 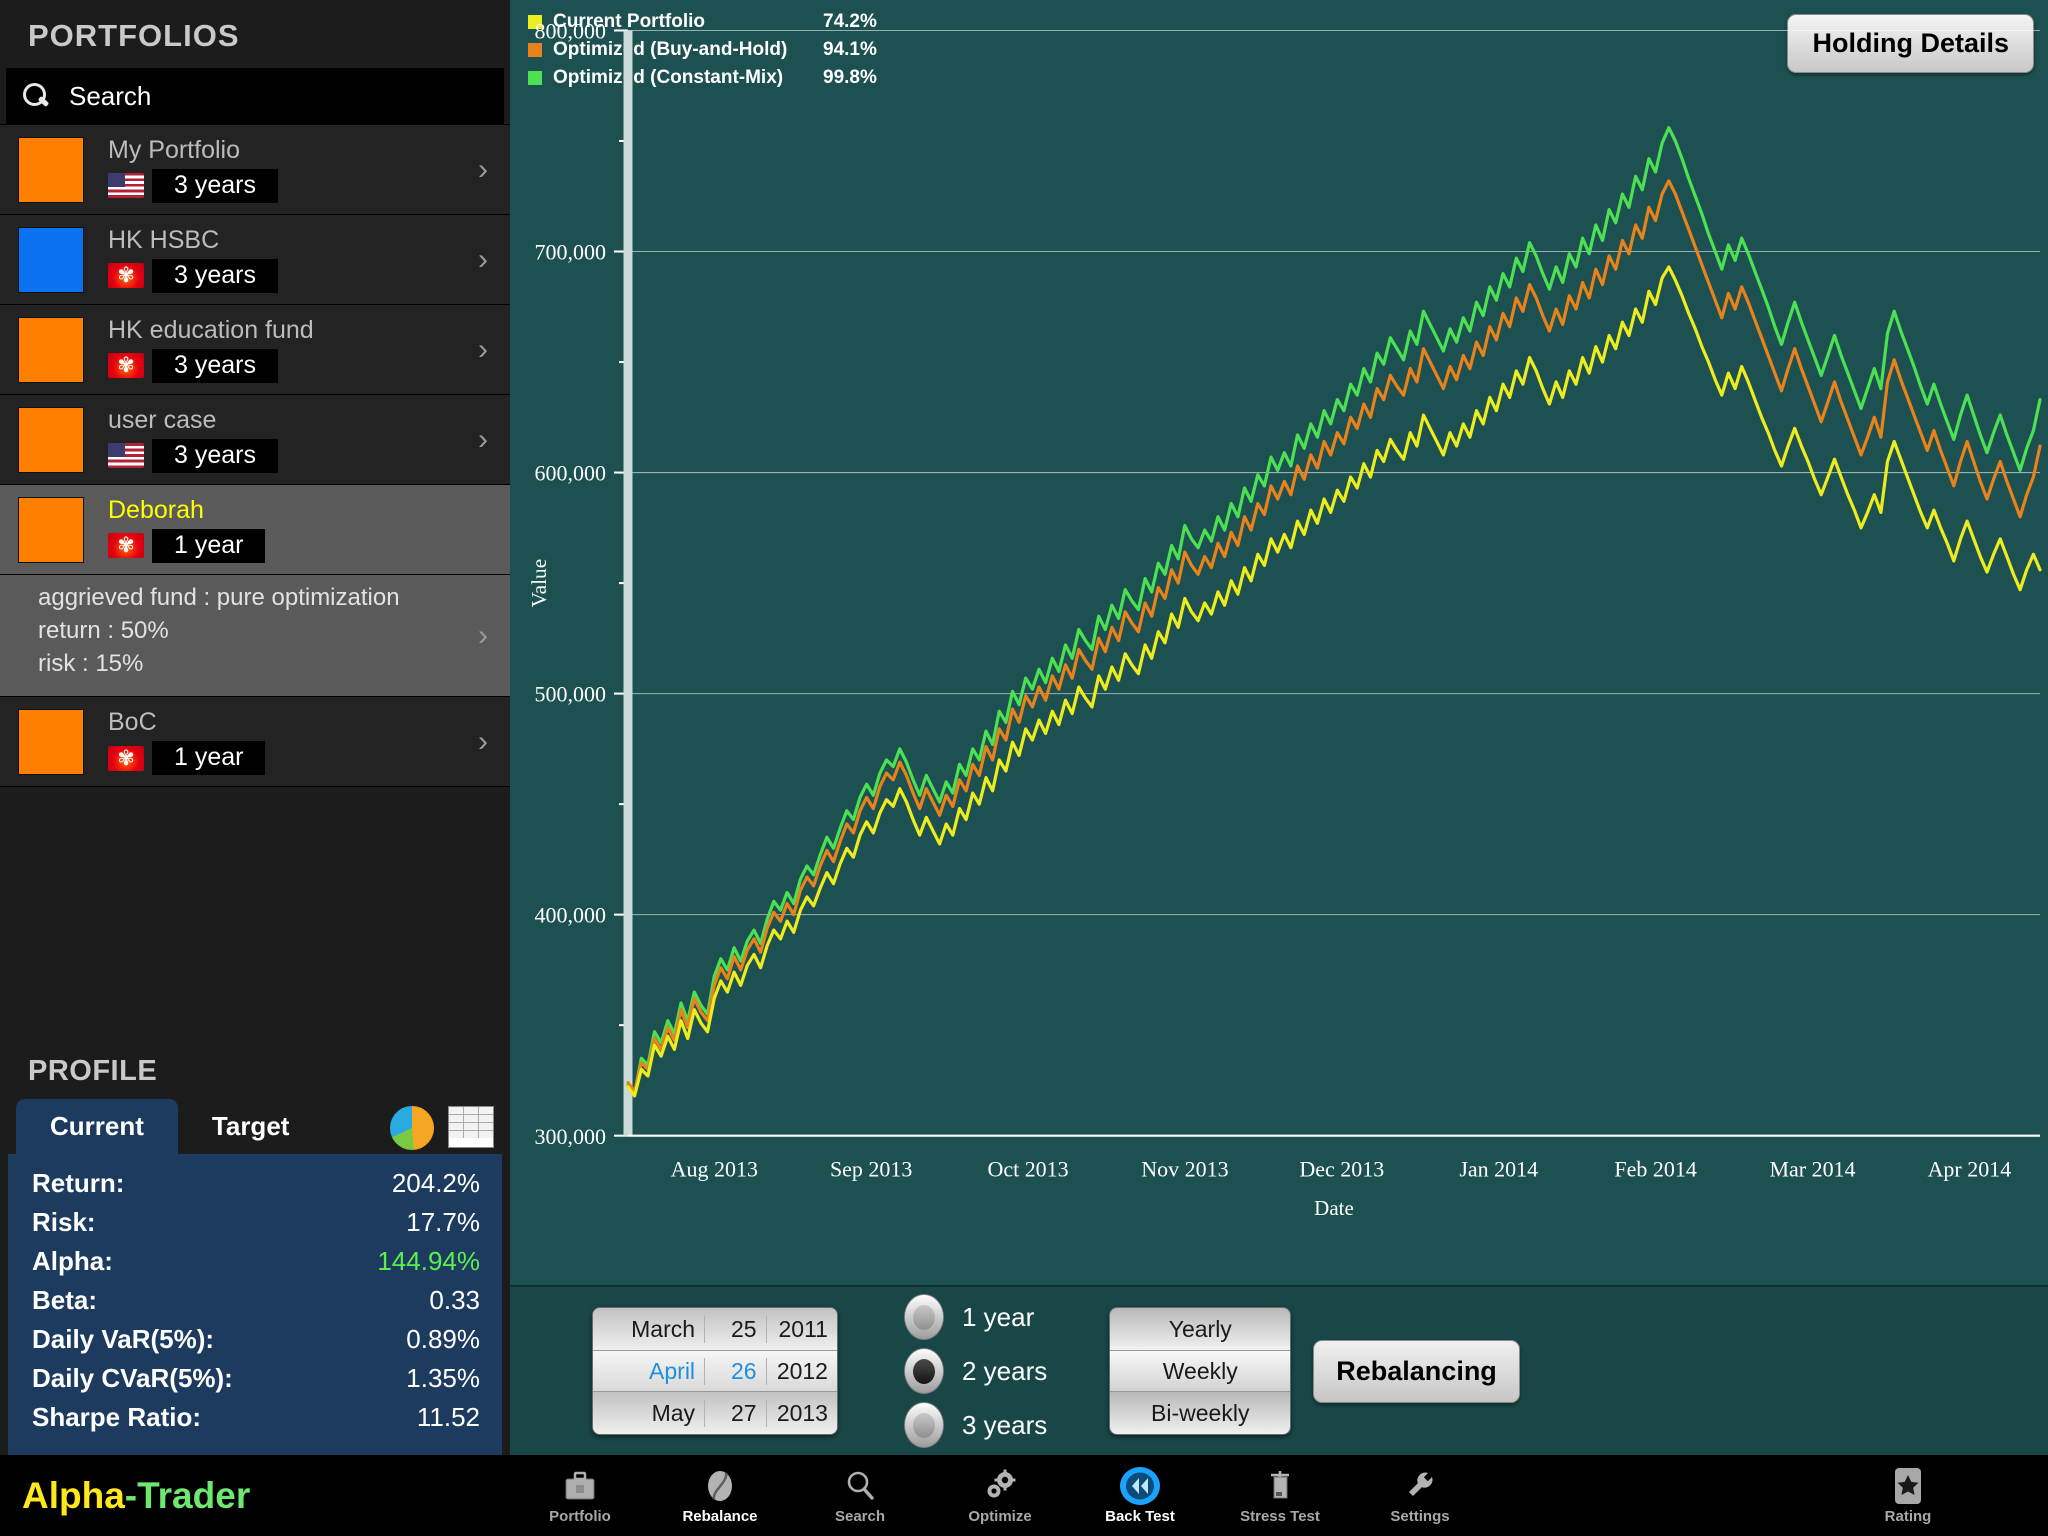 What do you see at coordinates (801, 1413) in the screenshot?
I see `date-year: 2013` at bounding box center [801, 1413].